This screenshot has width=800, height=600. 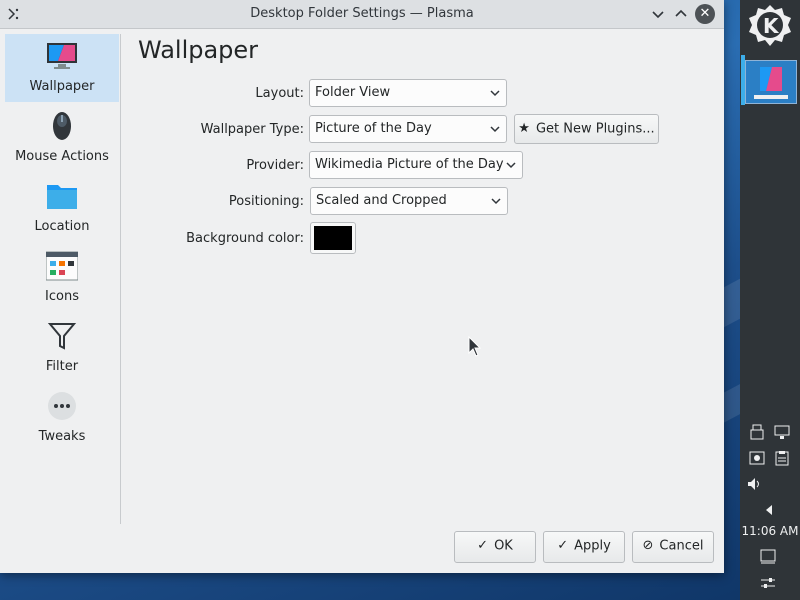 What do you see at coordinates (62, 156) in the screenshot?
I see `sidebar-item-label: Mouse Actions` at bounding box center [62, 156].